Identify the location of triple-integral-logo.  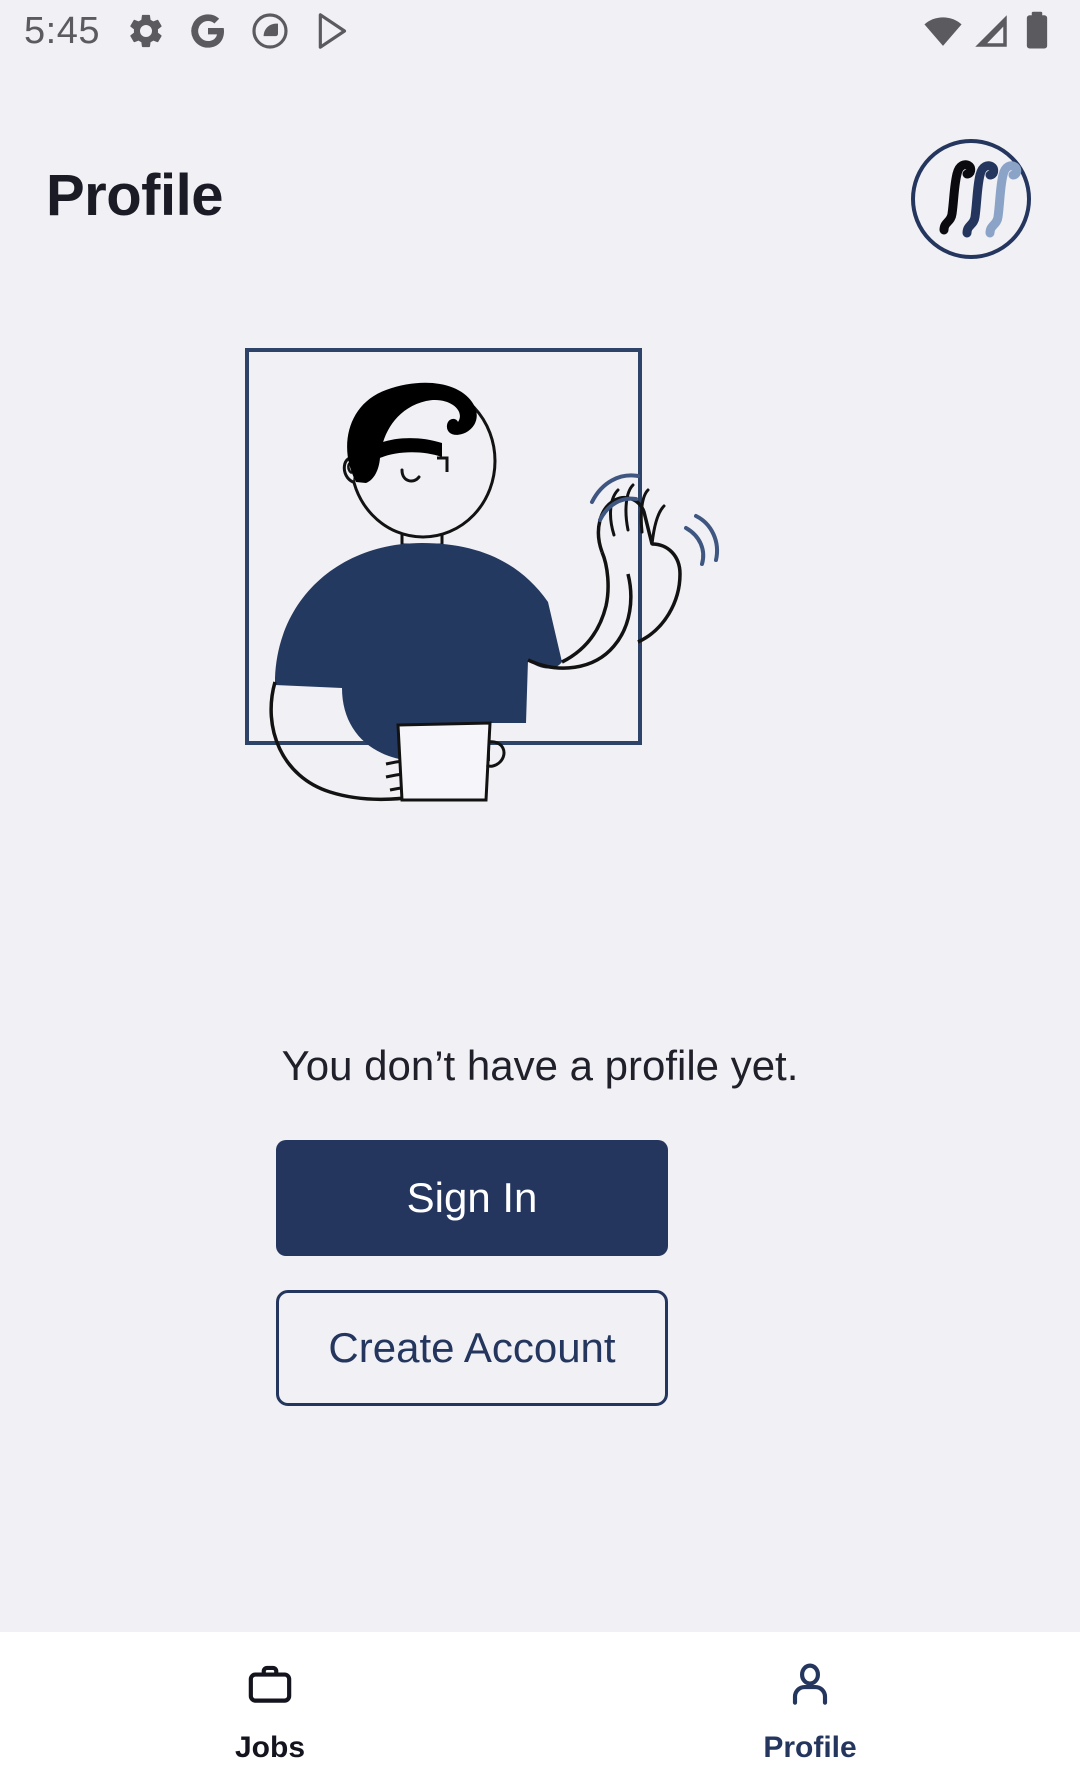
(971, 199).